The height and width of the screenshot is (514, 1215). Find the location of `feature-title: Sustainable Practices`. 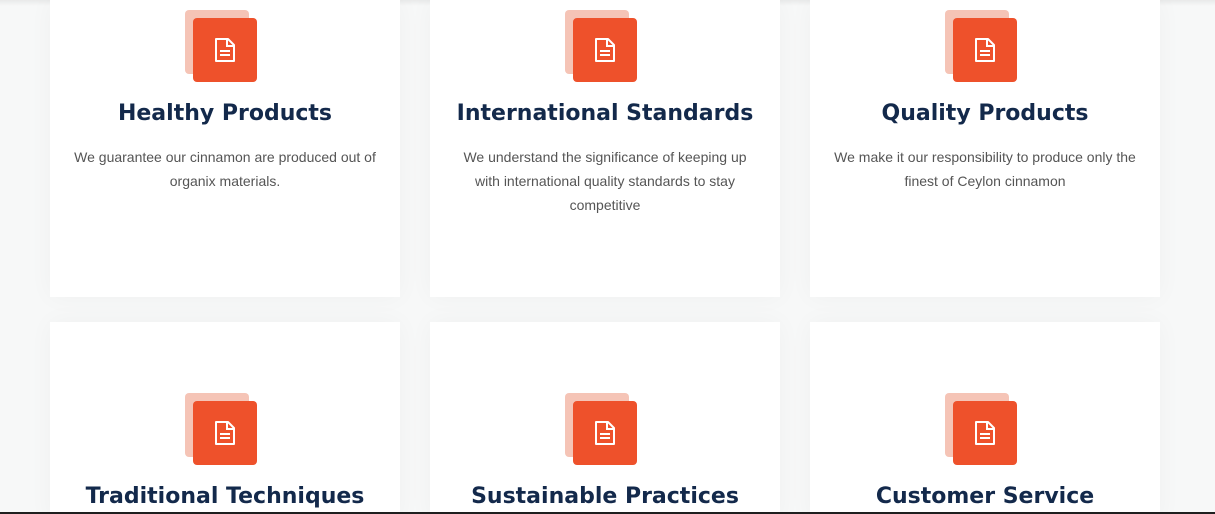

feature-title: Sustainable Practices is located at coordinates (605, 496).